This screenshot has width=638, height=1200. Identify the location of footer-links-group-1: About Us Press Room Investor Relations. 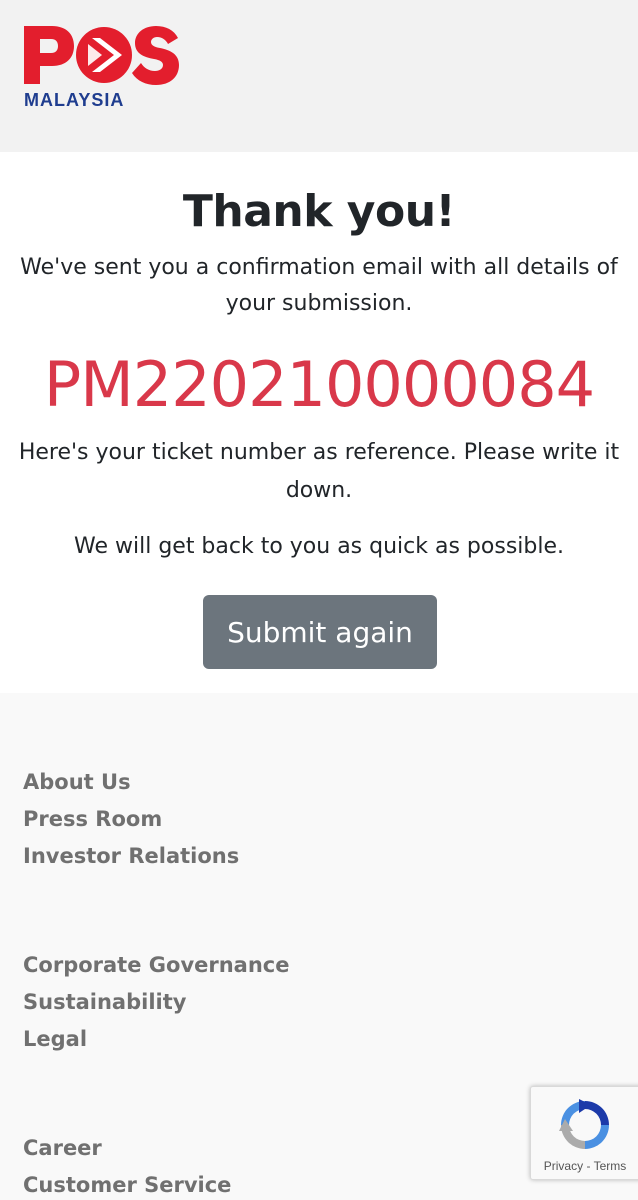
(131, 819).